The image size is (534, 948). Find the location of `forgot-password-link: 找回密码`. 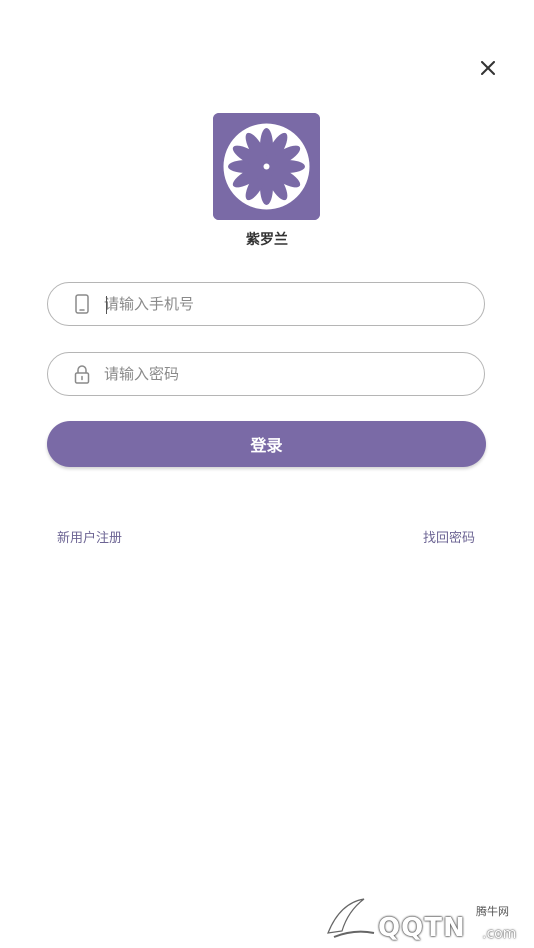

forgot-password-link: 找回密码 is located at coordinates (449, 536).